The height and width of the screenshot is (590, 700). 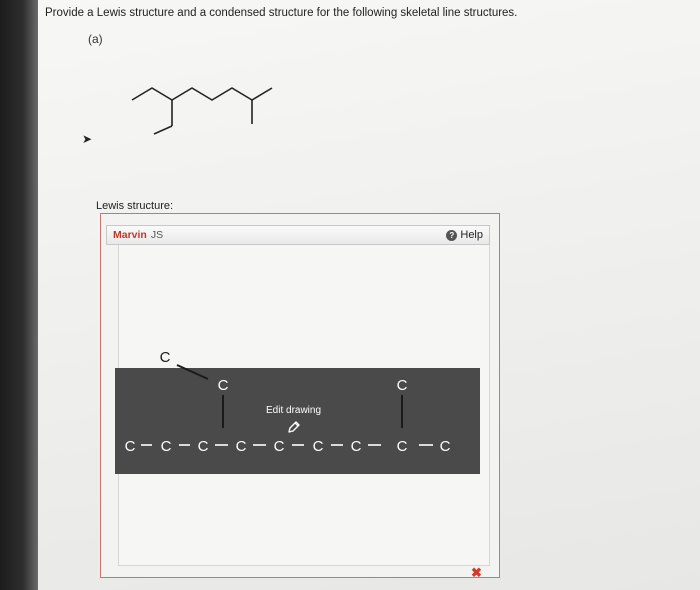 I want to click on skeletal-main-chain, so click(x=202, y=94).